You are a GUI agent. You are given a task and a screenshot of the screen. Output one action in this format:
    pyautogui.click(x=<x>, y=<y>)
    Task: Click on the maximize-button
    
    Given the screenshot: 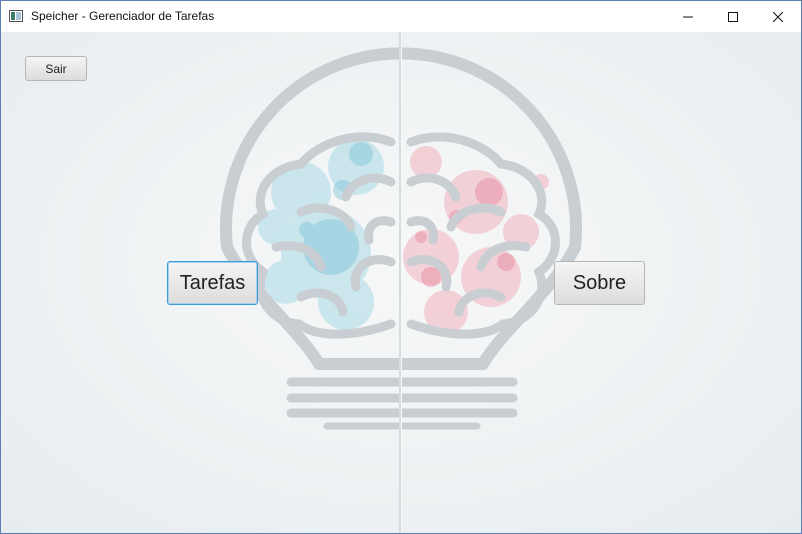 What is the action you would take?
    pyautogui.click(x=733, y=16)
    